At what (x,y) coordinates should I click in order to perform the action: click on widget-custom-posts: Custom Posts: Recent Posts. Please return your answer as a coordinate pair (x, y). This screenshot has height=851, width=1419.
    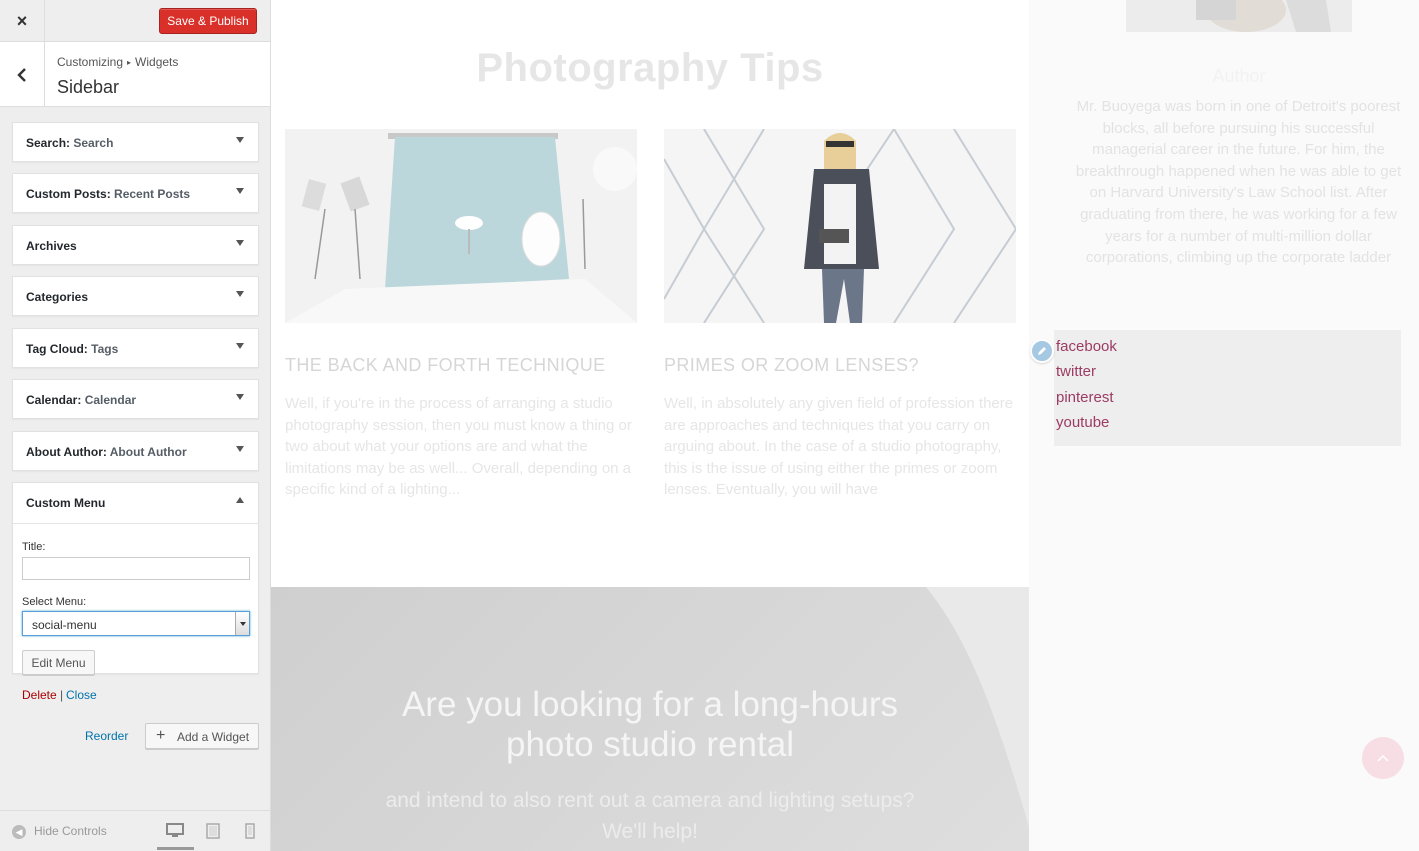
    Looking at the image, I should click on (135, 193).